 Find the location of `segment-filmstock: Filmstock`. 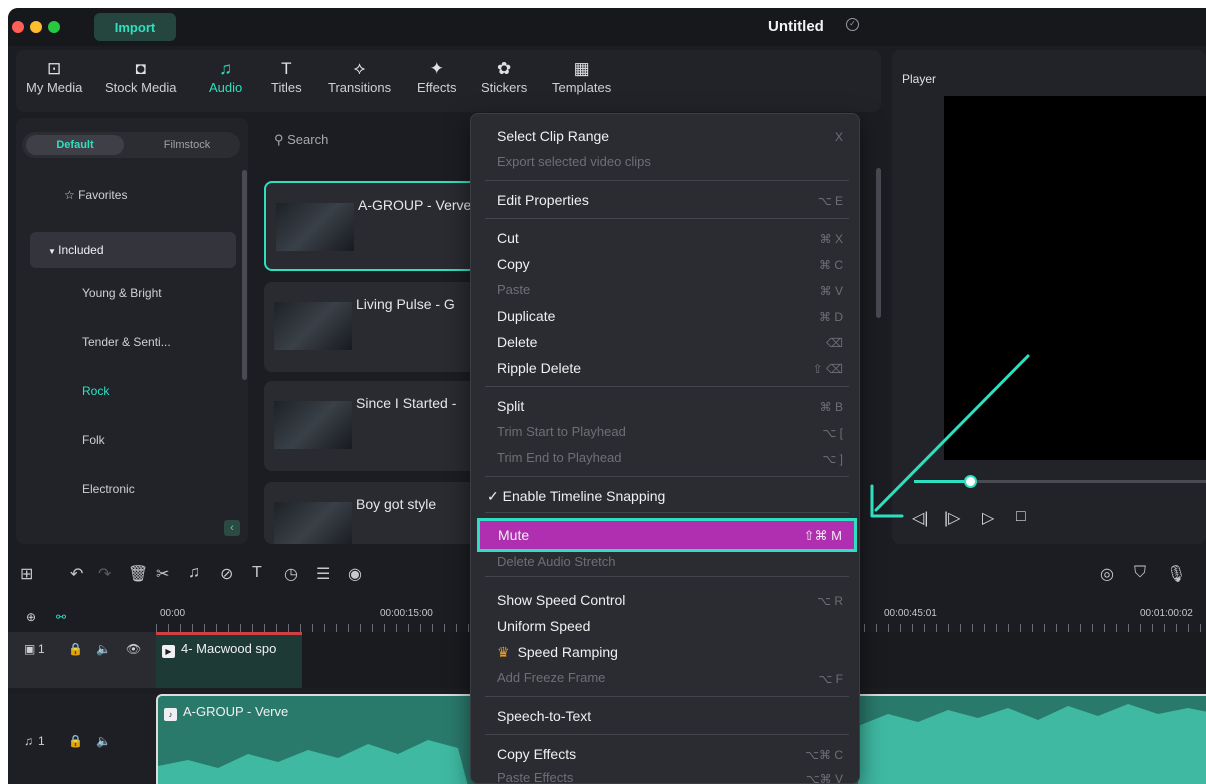

segment-filmstock: Filmstock is located at coordinates (187, 145).